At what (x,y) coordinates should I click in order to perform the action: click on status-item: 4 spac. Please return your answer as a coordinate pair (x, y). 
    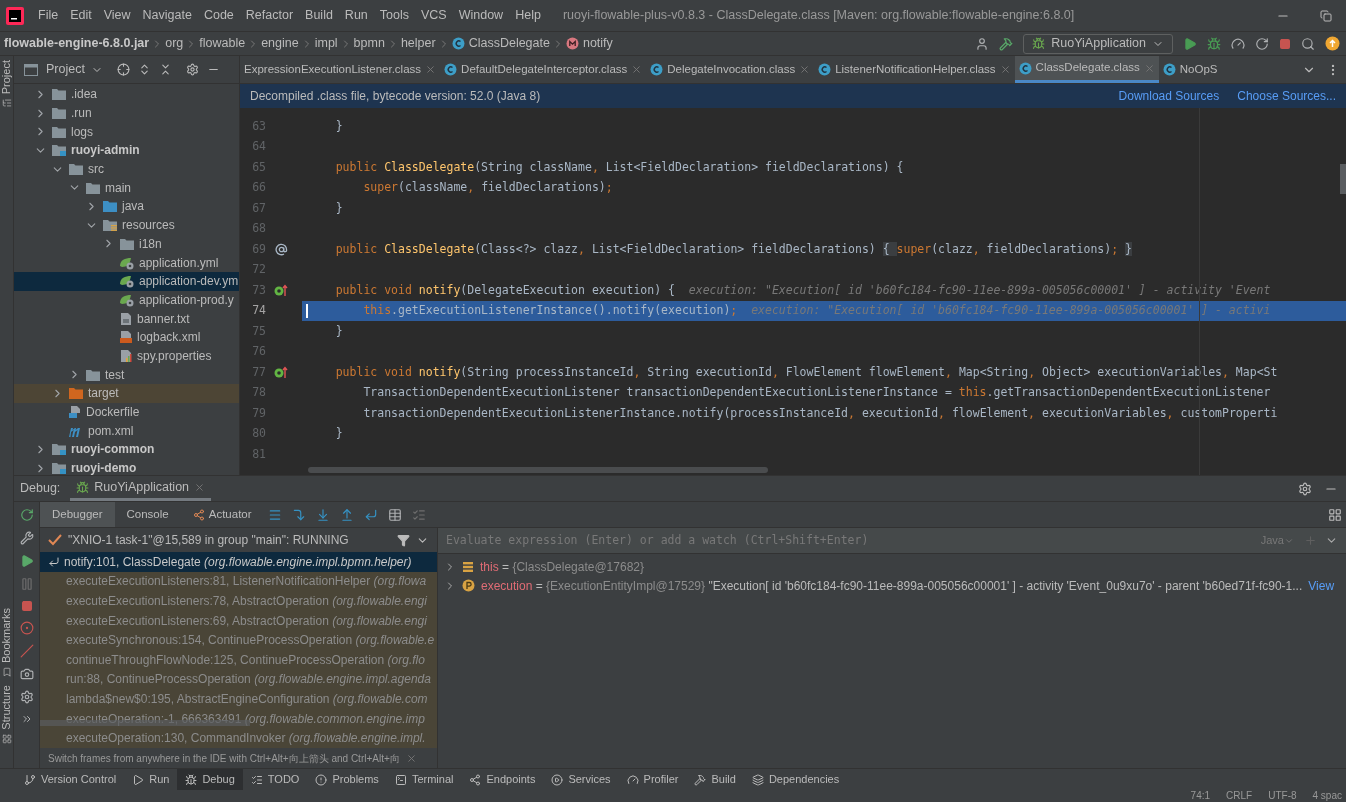
    Looking at the image, I should click on (1327, 796).